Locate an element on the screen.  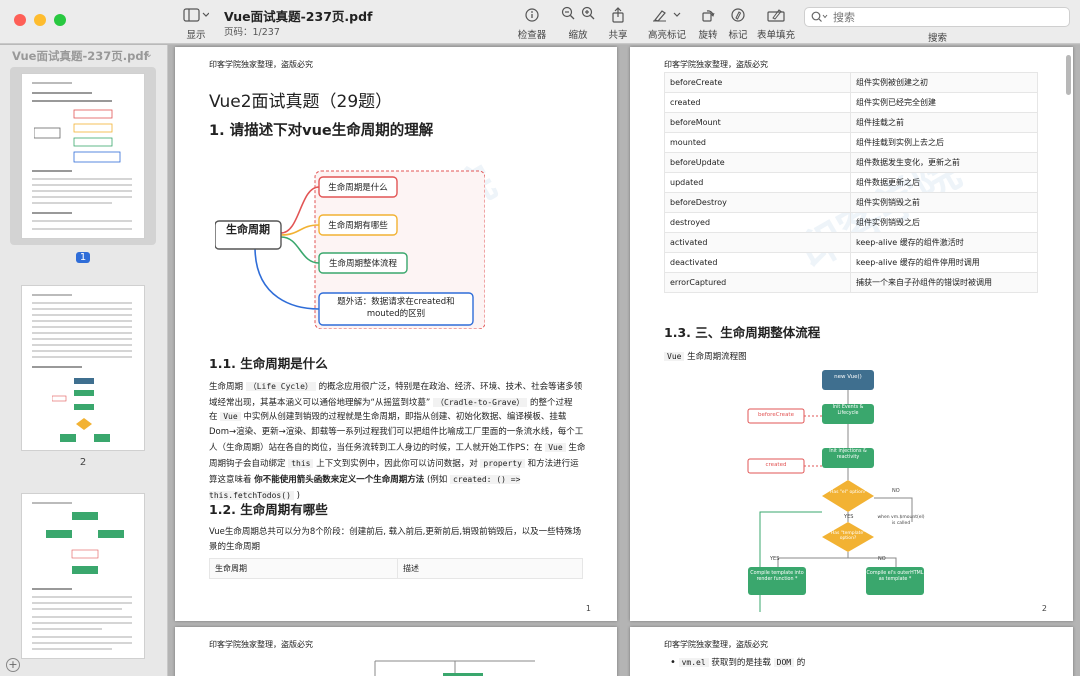
zoom-in-icon is located at coordinates (588, 15).